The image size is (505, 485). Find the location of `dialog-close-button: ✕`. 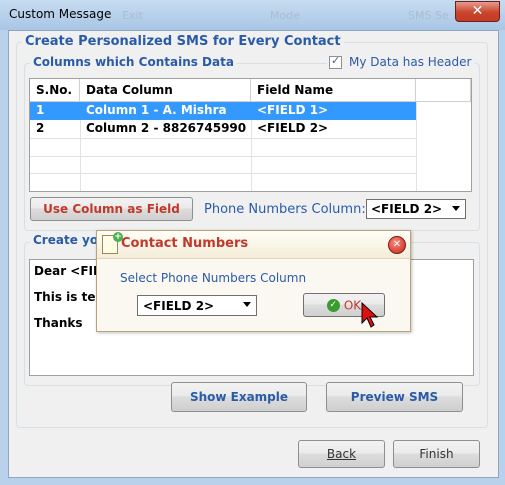

dialog-close-button: ✕ is located at coordinates (397, 245).